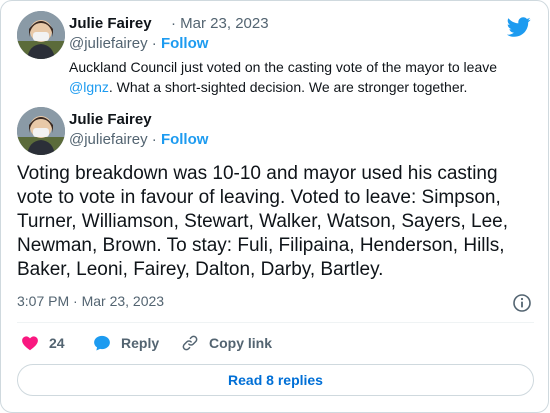 The image size is (550, 413). I want to click on twitter-bird-icon, so click(519, 27).